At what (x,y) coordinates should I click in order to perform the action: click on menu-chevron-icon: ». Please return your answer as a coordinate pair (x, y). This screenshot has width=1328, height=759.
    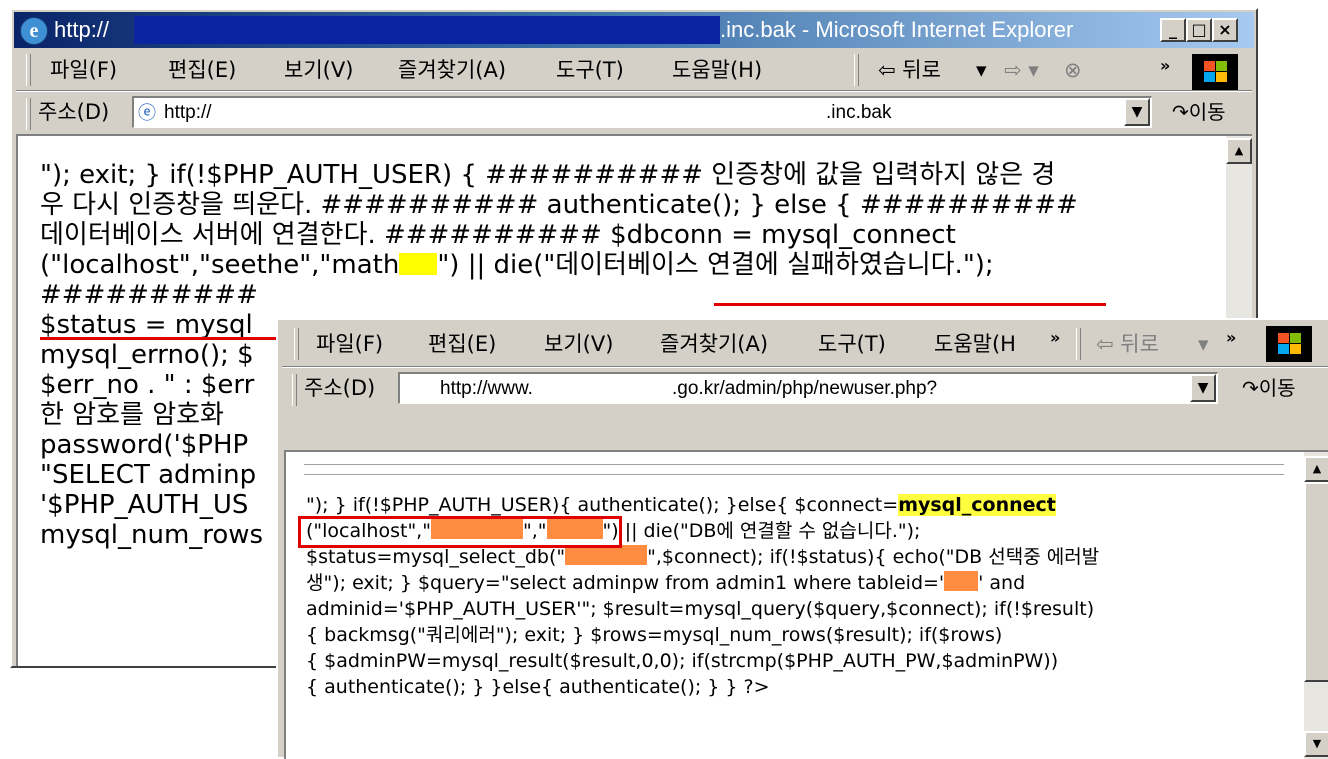
    Looking at the image, I should click on (1055, 338).